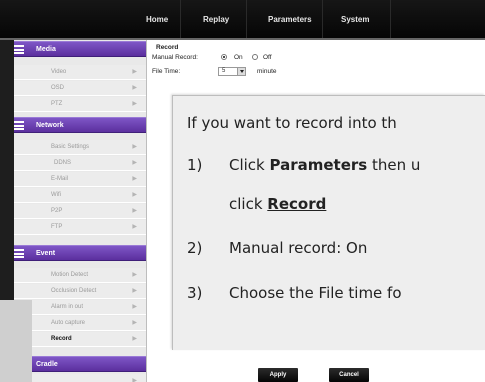 This screenshot has width=485, height=382. I want to click on sidebar-item-label: Occlusion Detect, so click(74, 291).